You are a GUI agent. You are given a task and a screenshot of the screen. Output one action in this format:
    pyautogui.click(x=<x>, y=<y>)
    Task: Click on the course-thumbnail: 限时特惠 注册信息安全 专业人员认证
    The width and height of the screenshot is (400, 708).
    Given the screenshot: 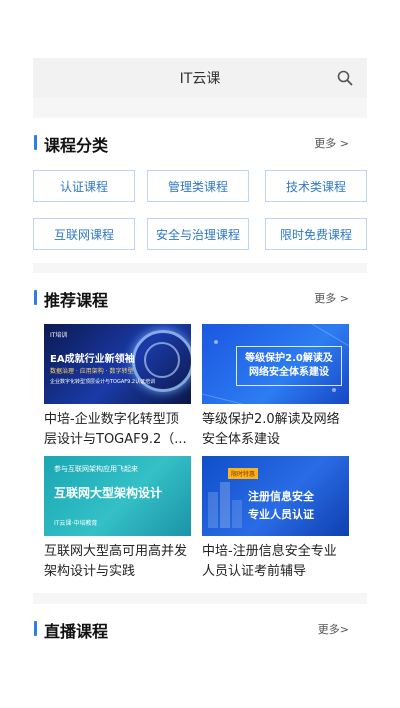 What is the action you would take?
    pyautogui.click(x=275, y=496)
    